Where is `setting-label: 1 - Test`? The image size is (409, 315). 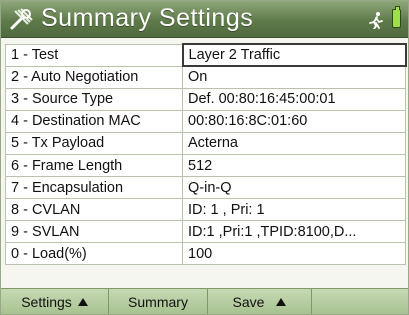
setting-label: 1 - Test is located at coordinates (94, 55).